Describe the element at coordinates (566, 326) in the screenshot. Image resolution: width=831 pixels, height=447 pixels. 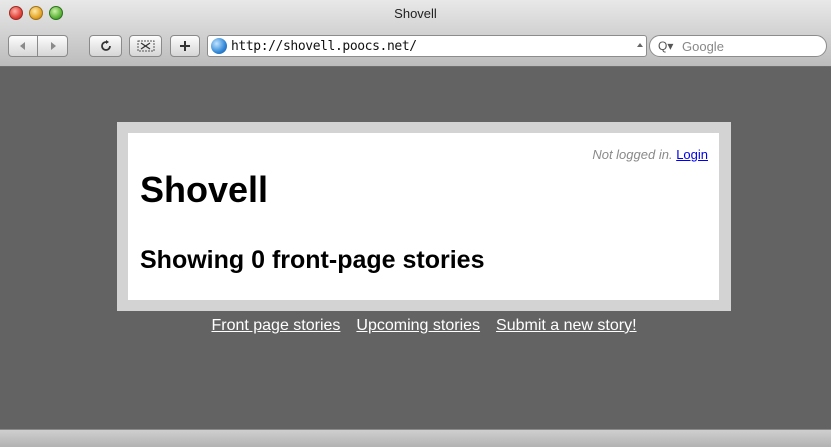
I see `nav-submit-story: Submit a new story!` at that location.